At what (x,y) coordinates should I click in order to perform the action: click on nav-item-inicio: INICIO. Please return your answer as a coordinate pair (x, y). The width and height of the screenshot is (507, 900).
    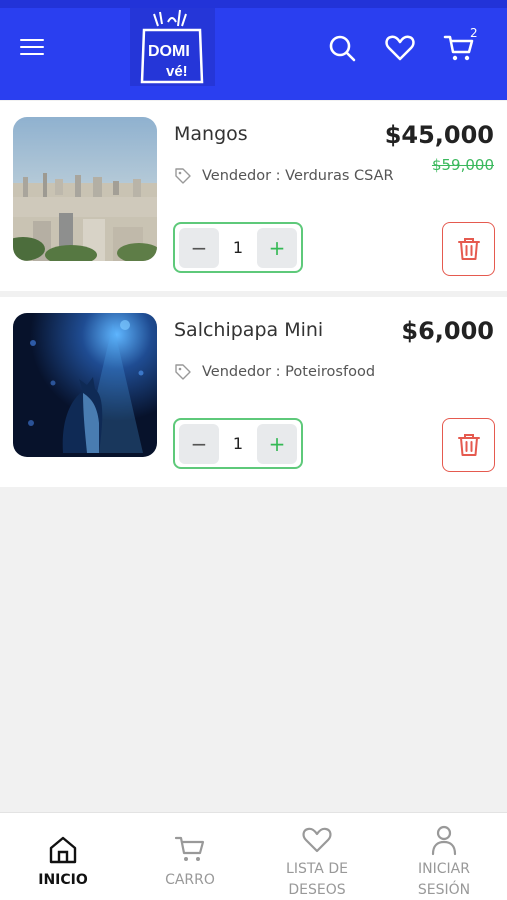
    Looking at the image, I should click on (63, 856).